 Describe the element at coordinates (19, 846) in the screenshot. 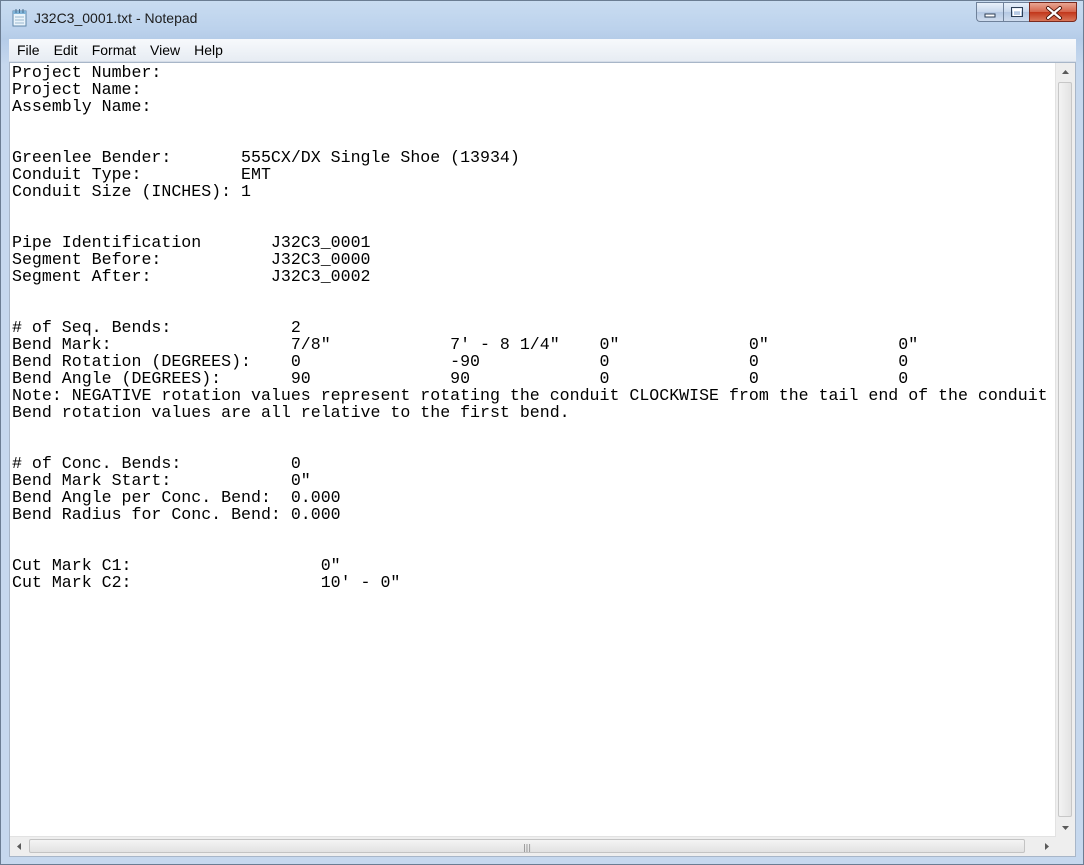

I see `scroll-left-arrow-icon` at that location.